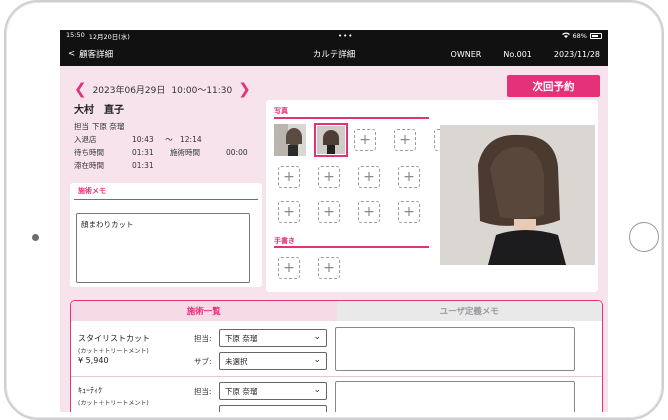 Image resolution: width=668 pixels, height=420 pixels. Describe the element at coordinates (334, 36) in the screenshot. I see `status-bar: 15:50 12月20日(水) ••• 68%` at that location.